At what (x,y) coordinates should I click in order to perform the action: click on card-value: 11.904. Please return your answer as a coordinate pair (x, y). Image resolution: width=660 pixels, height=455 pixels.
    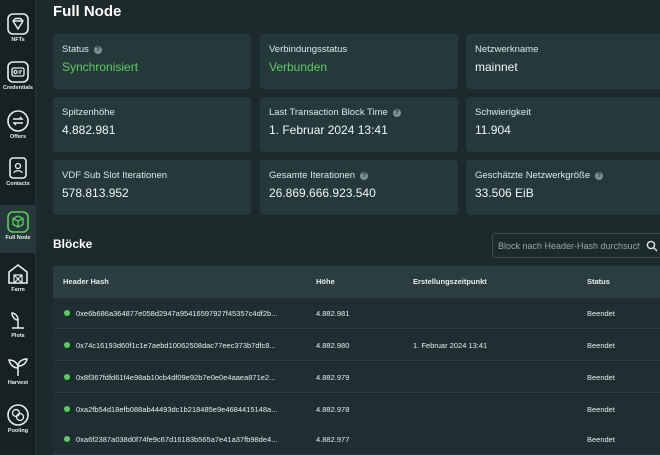
    Looking at the image, I should click on (493, 130).